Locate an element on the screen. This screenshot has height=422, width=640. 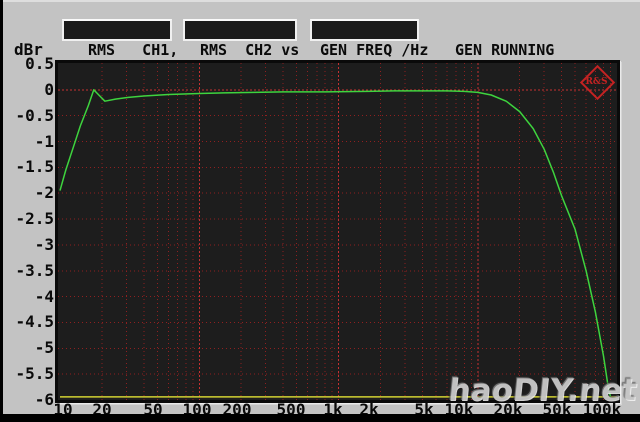
y-tick-label: -1 is located at coordinates (44, 141).